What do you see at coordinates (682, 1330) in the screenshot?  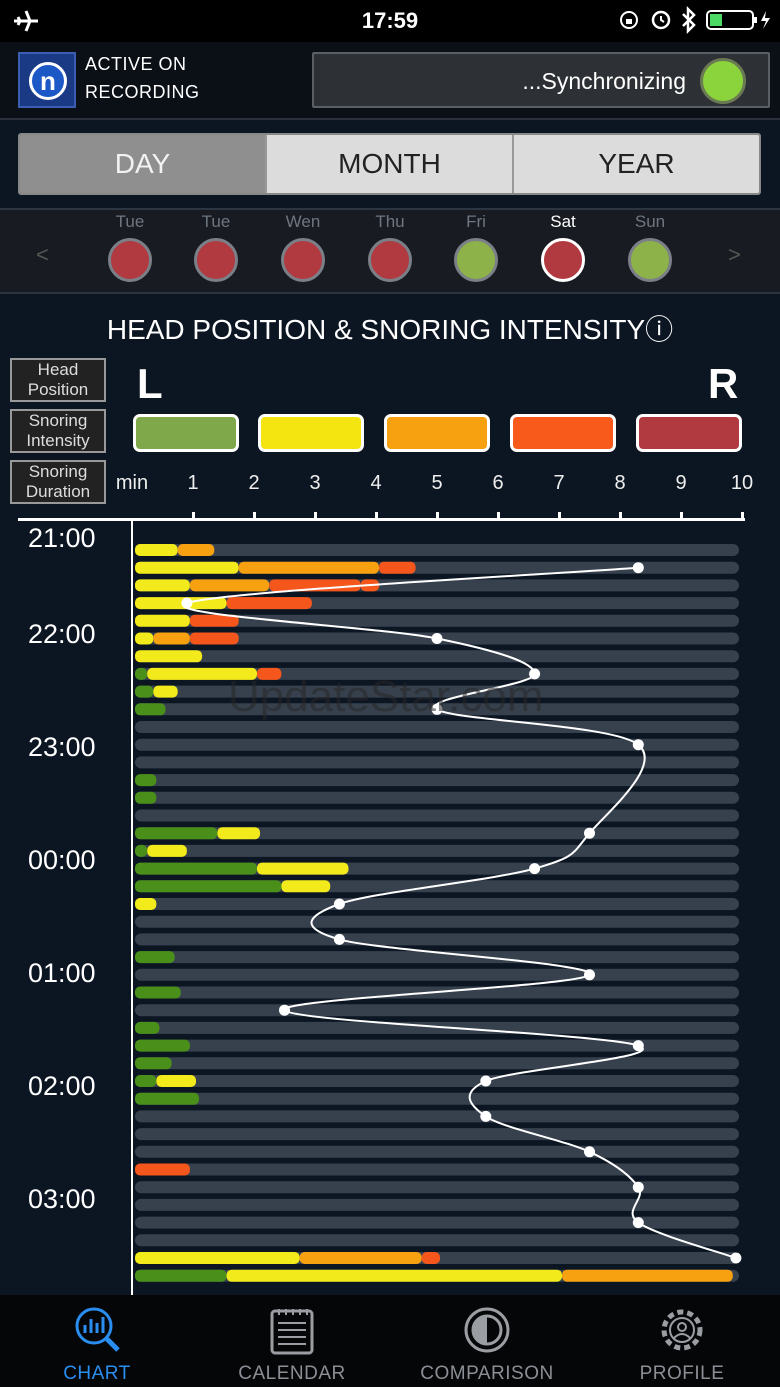 I see `profile-icon` at bounding box center [682, 1330].